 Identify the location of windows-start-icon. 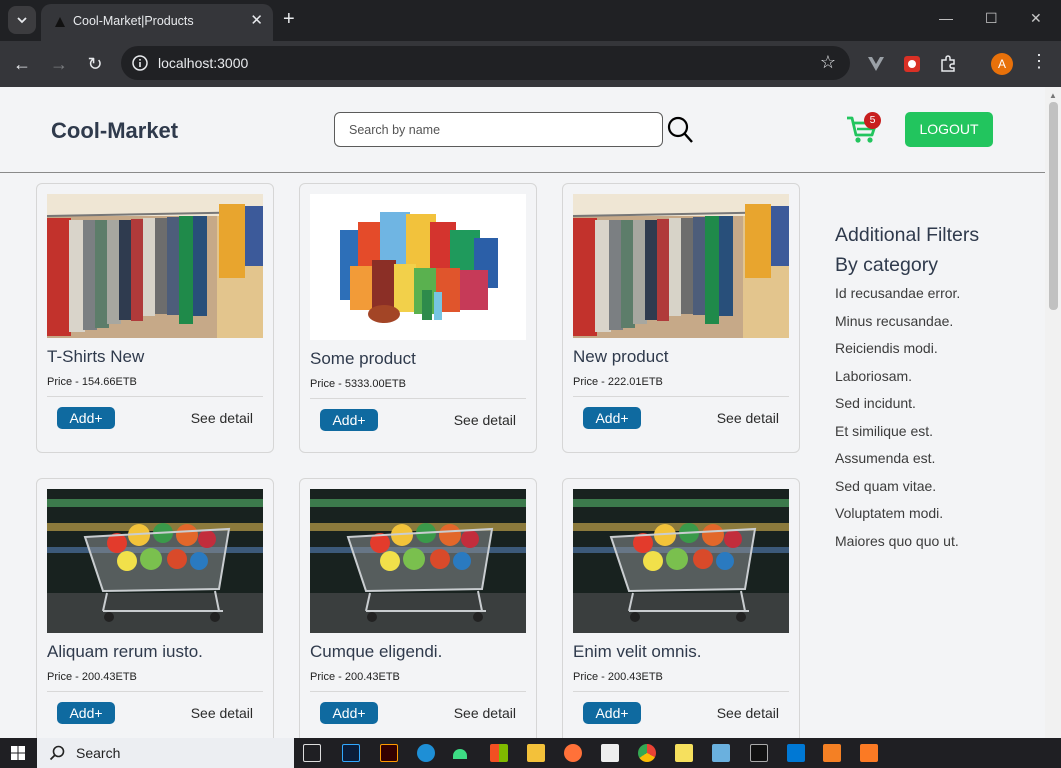
(18, 753).